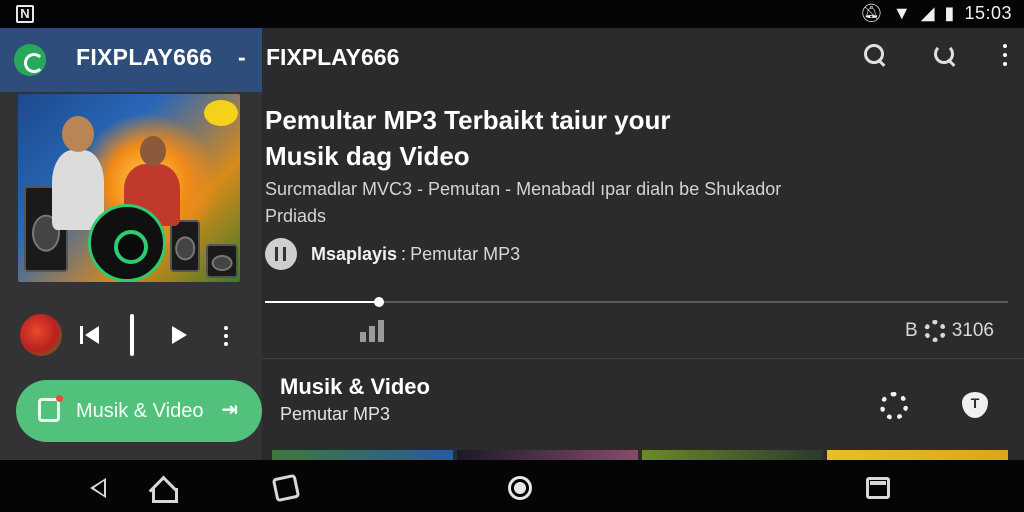 The width and height of the screenshot is (1024, 512). I want to click on more-icon, so click(226, 336).